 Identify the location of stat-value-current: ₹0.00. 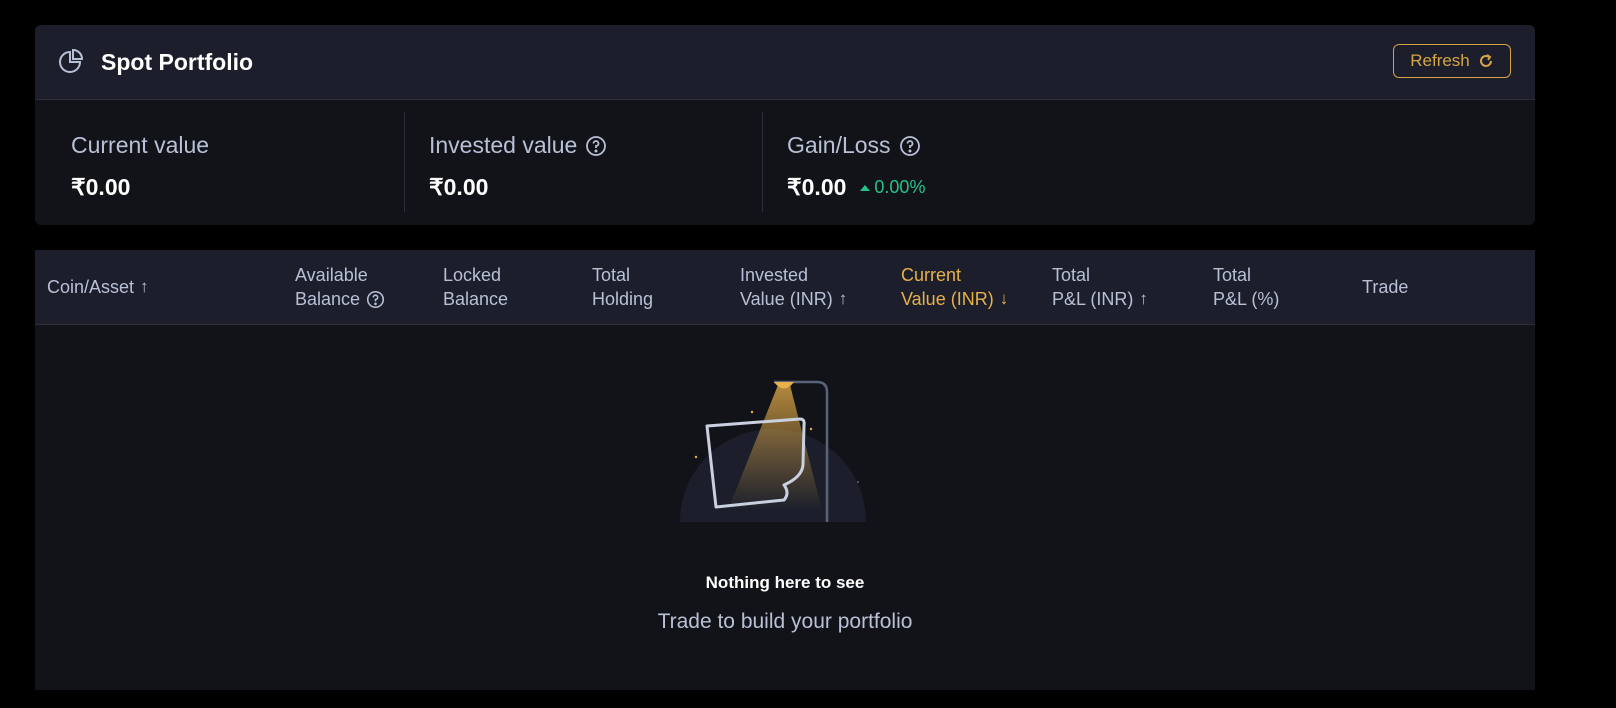
(100, 187).